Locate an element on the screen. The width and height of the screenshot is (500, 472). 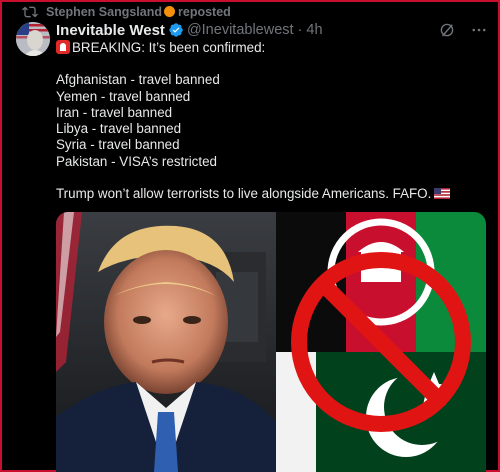
reposter-name: Stephen Sangsland is located at coordinates (104, 12).